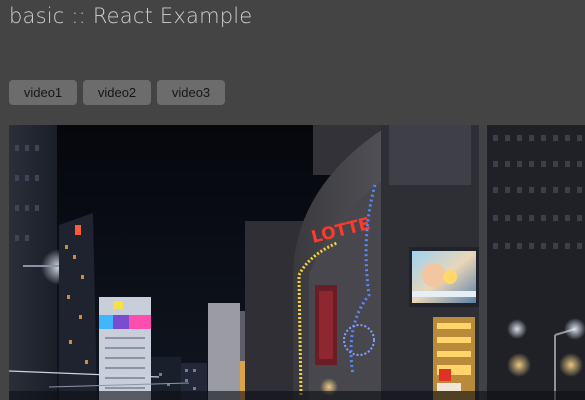 The image size is (585, 400). What do you see at coordinates (131, 16) in the screenshot?
I see `page-title: basic :: React Example` at bounding box center [131, 16].